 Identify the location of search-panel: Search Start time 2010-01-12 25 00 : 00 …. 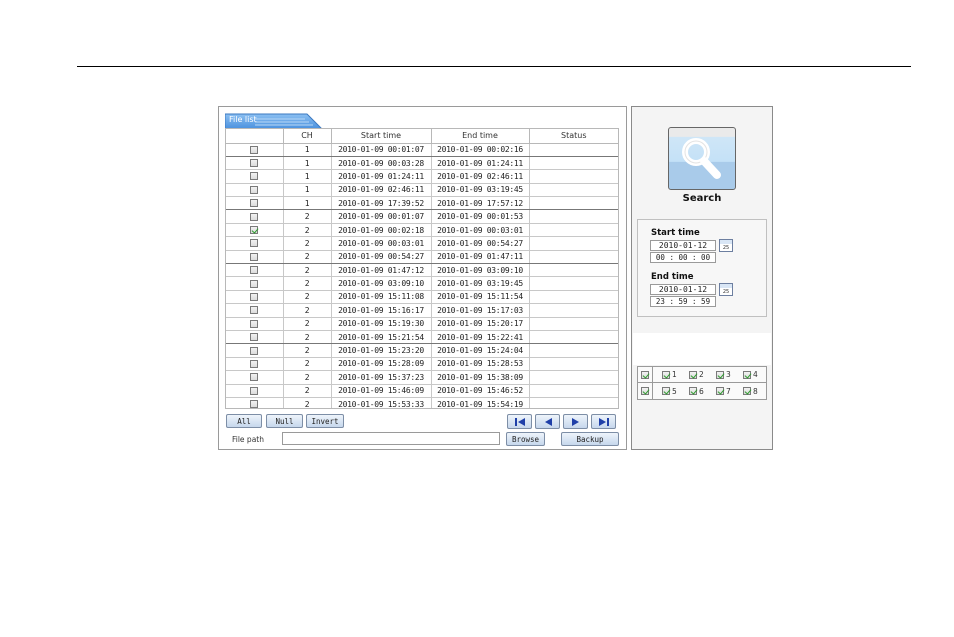
(702, 278).